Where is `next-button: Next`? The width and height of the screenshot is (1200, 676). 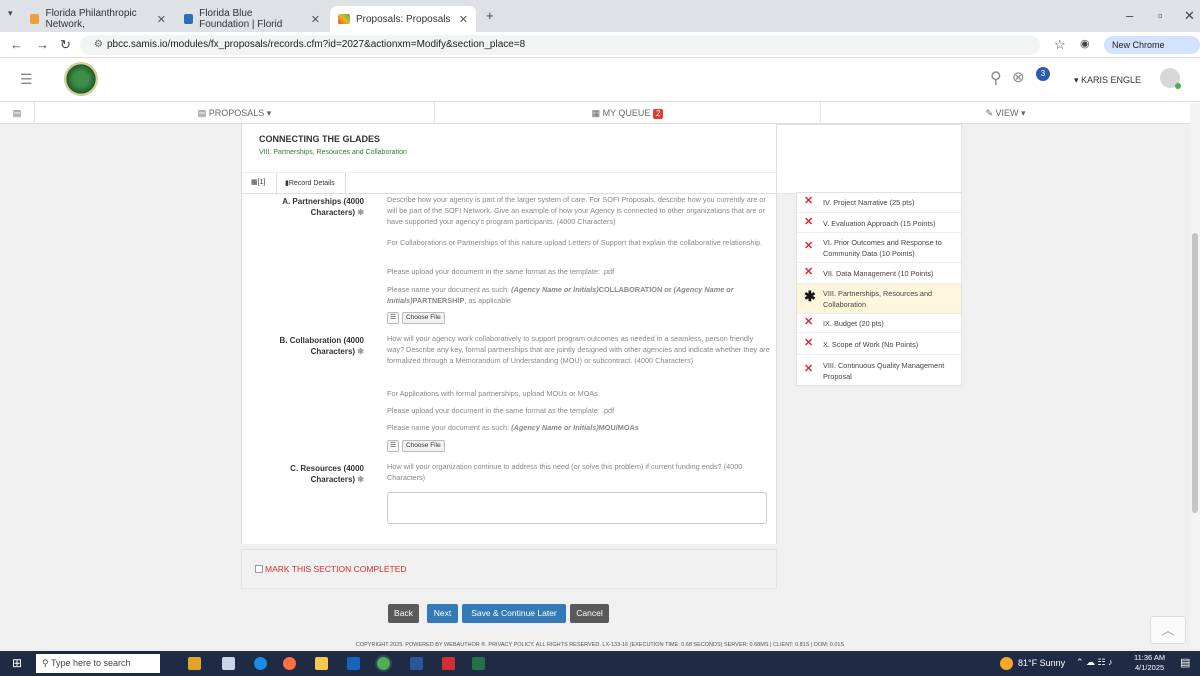
next-button: Next is located at coordinates (442, 613).